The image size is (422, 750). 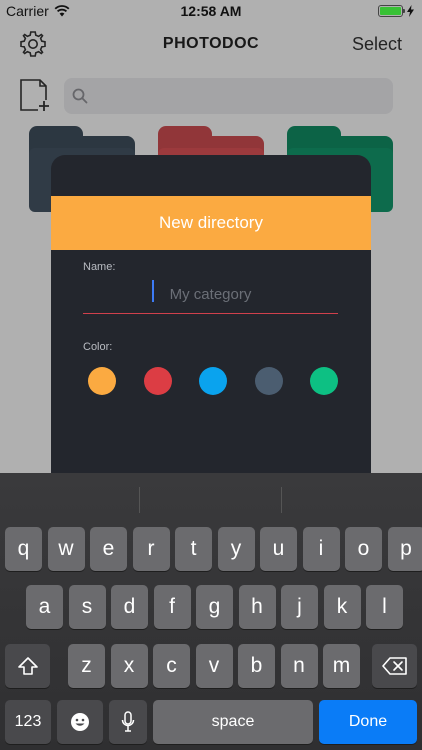 What do you see at coordinates (214, 666) in the screenshot?
I see `key-v: v` at bounding box center [214, 666].